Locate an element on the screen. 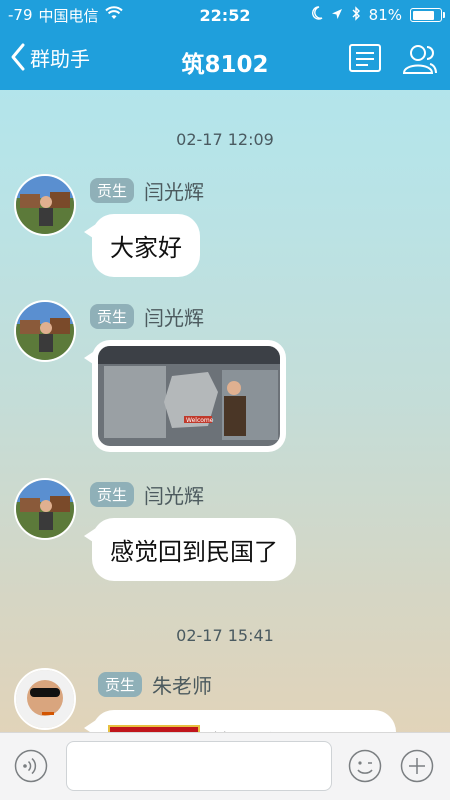 Image resolution: width=450 pixels, height=800 pixels. image-message: Welcome is located at coordinates (185, 396).